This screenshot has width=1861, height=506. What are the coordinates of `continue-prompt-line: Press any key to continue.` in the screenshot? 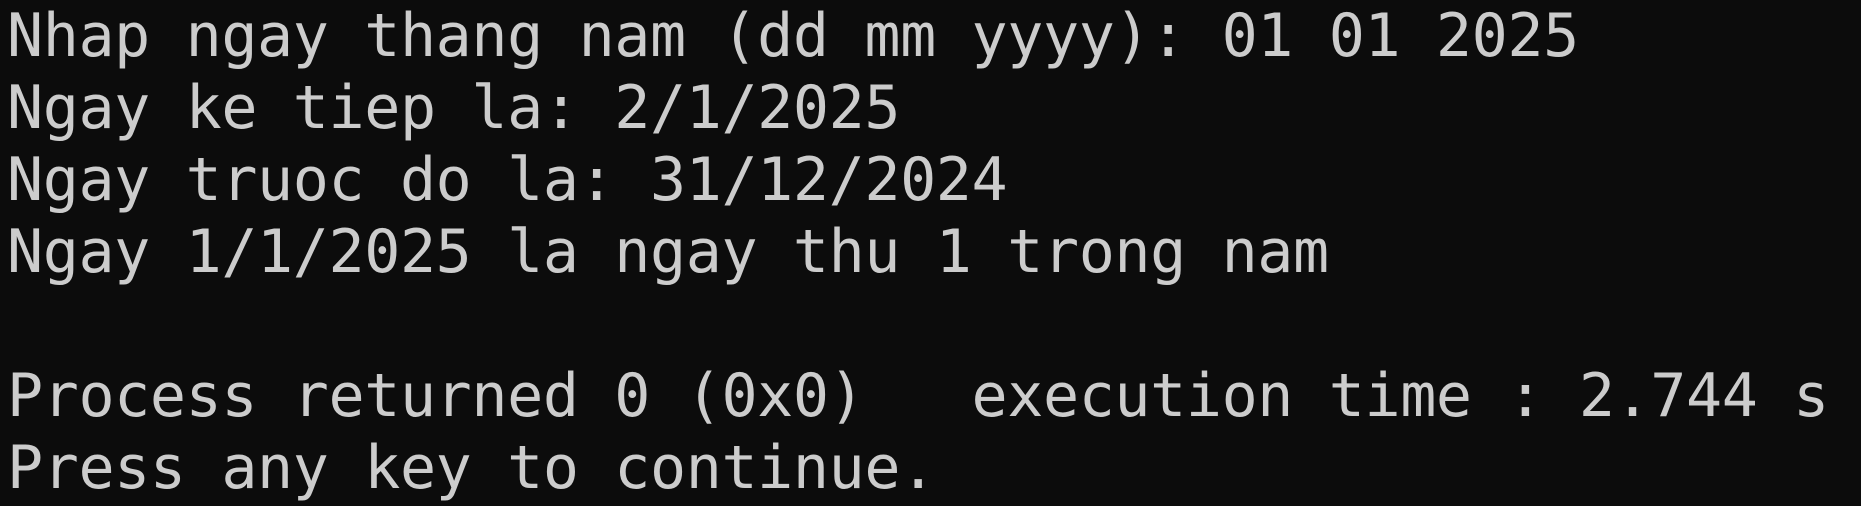 It's located at (471, 468).